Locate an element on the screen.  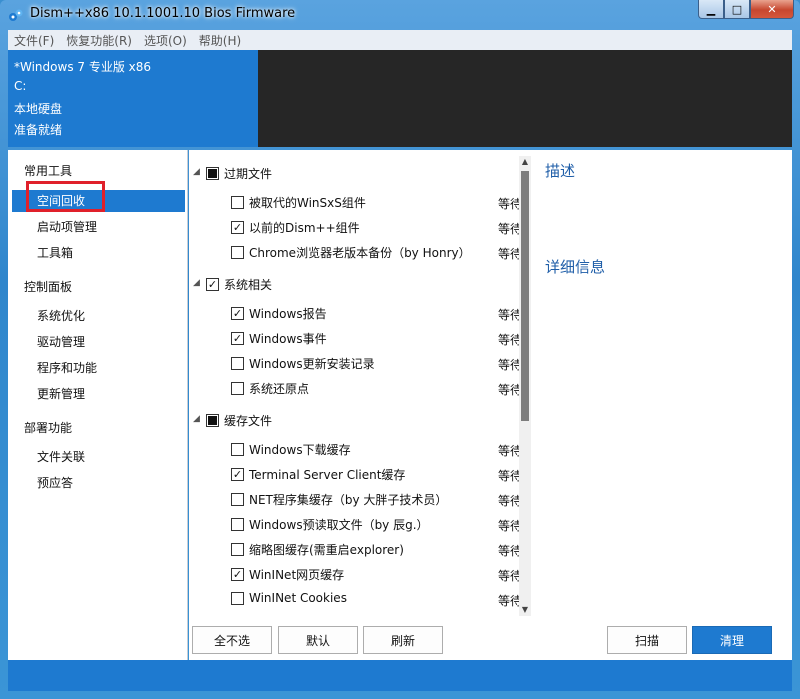
window-title: Dism++x86 10.1.1001.10 Bios Firmware is located at coordinates (163, 13).